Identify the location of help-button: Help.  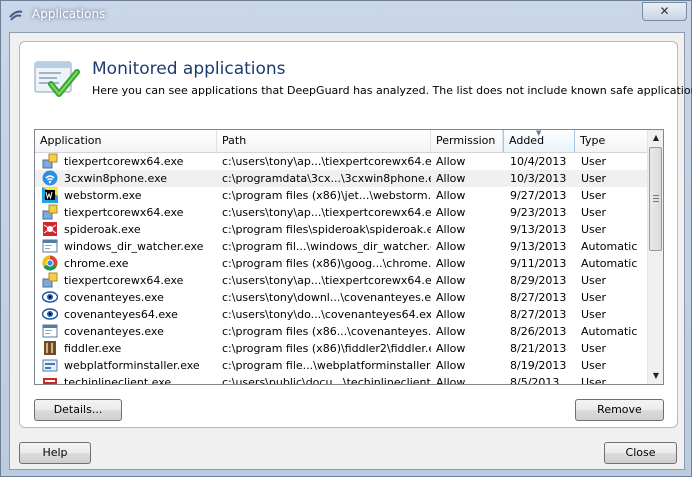
(55, 453).